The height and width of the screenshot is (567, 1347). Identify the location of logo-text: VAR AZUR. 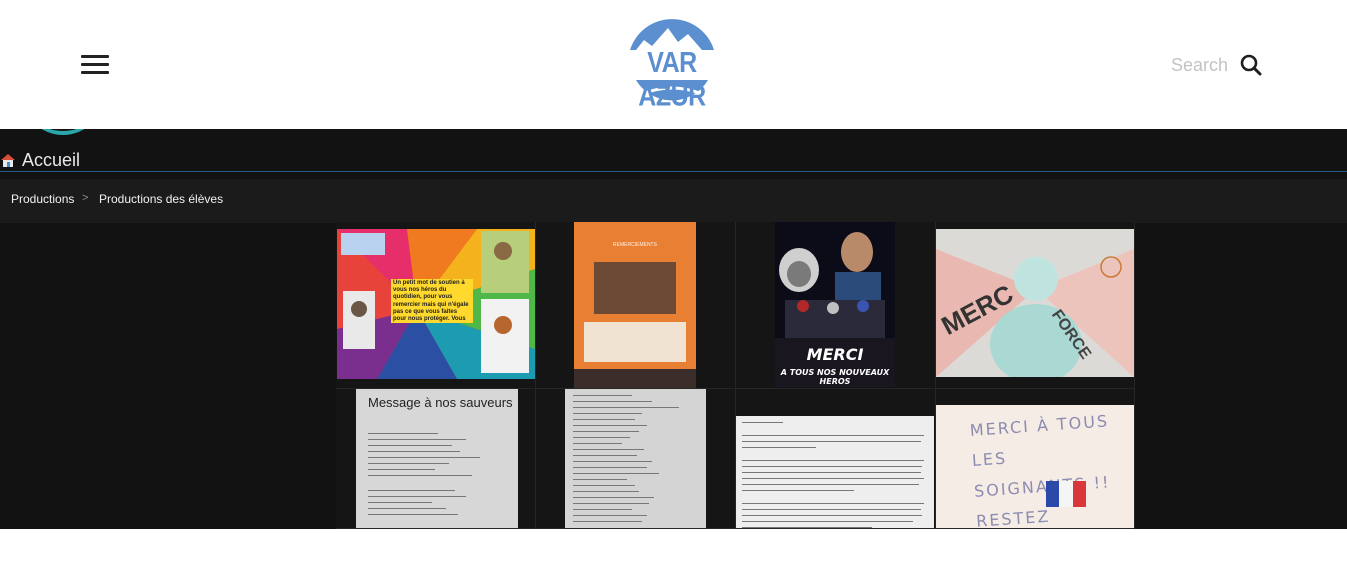
(672, 79).